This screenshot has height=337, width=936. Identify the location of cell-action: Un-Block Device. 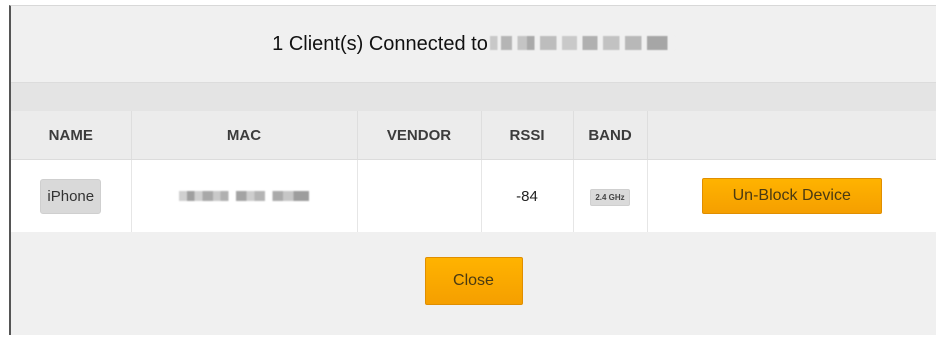
(791, 195).